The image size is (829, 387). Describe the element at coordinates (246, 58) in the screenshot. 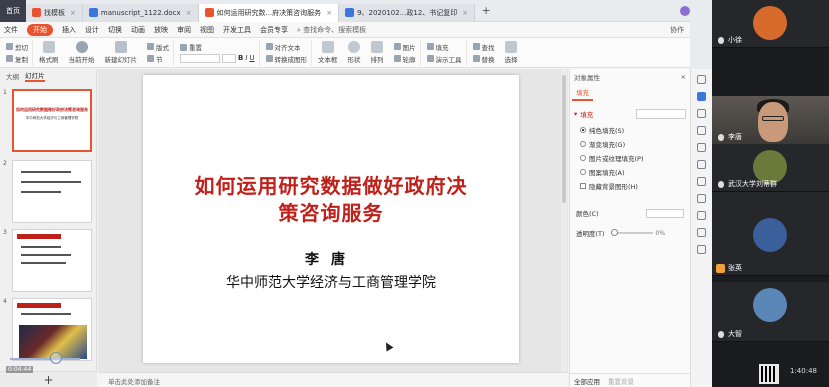

I see `italic-button: I` at that location.